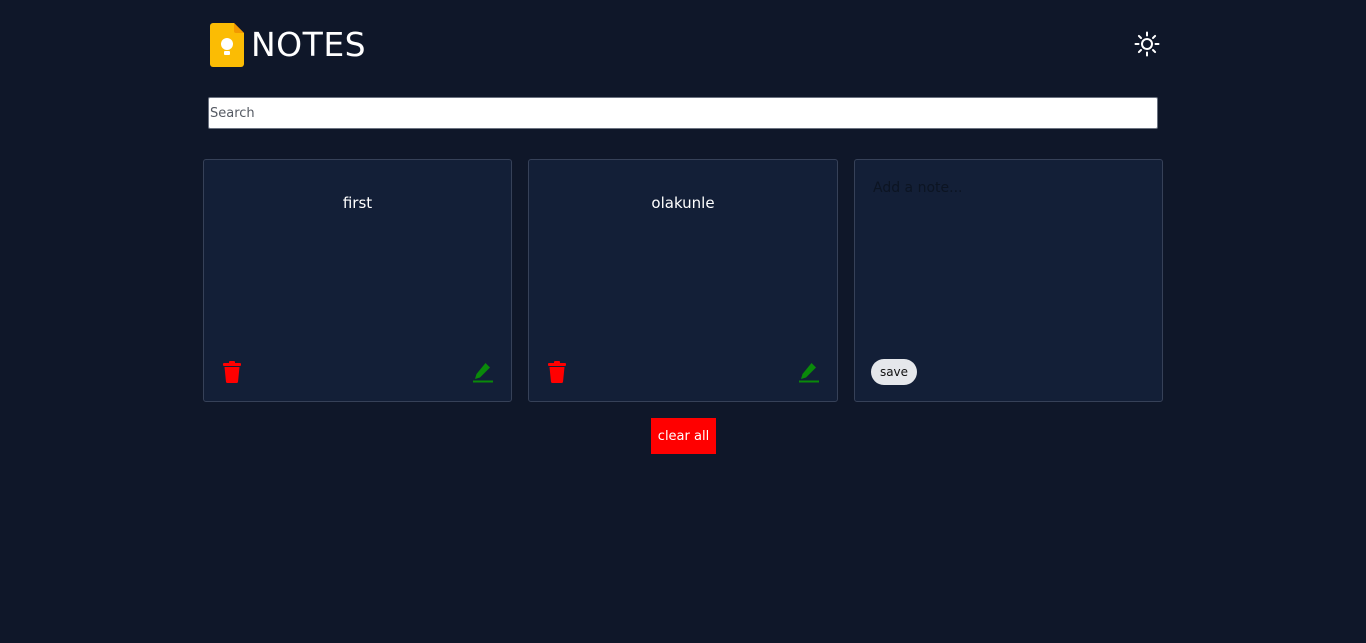 The width and height of the screenshot is (1366, 643). I want to click on new-note-textarea, so click(1007, 259).